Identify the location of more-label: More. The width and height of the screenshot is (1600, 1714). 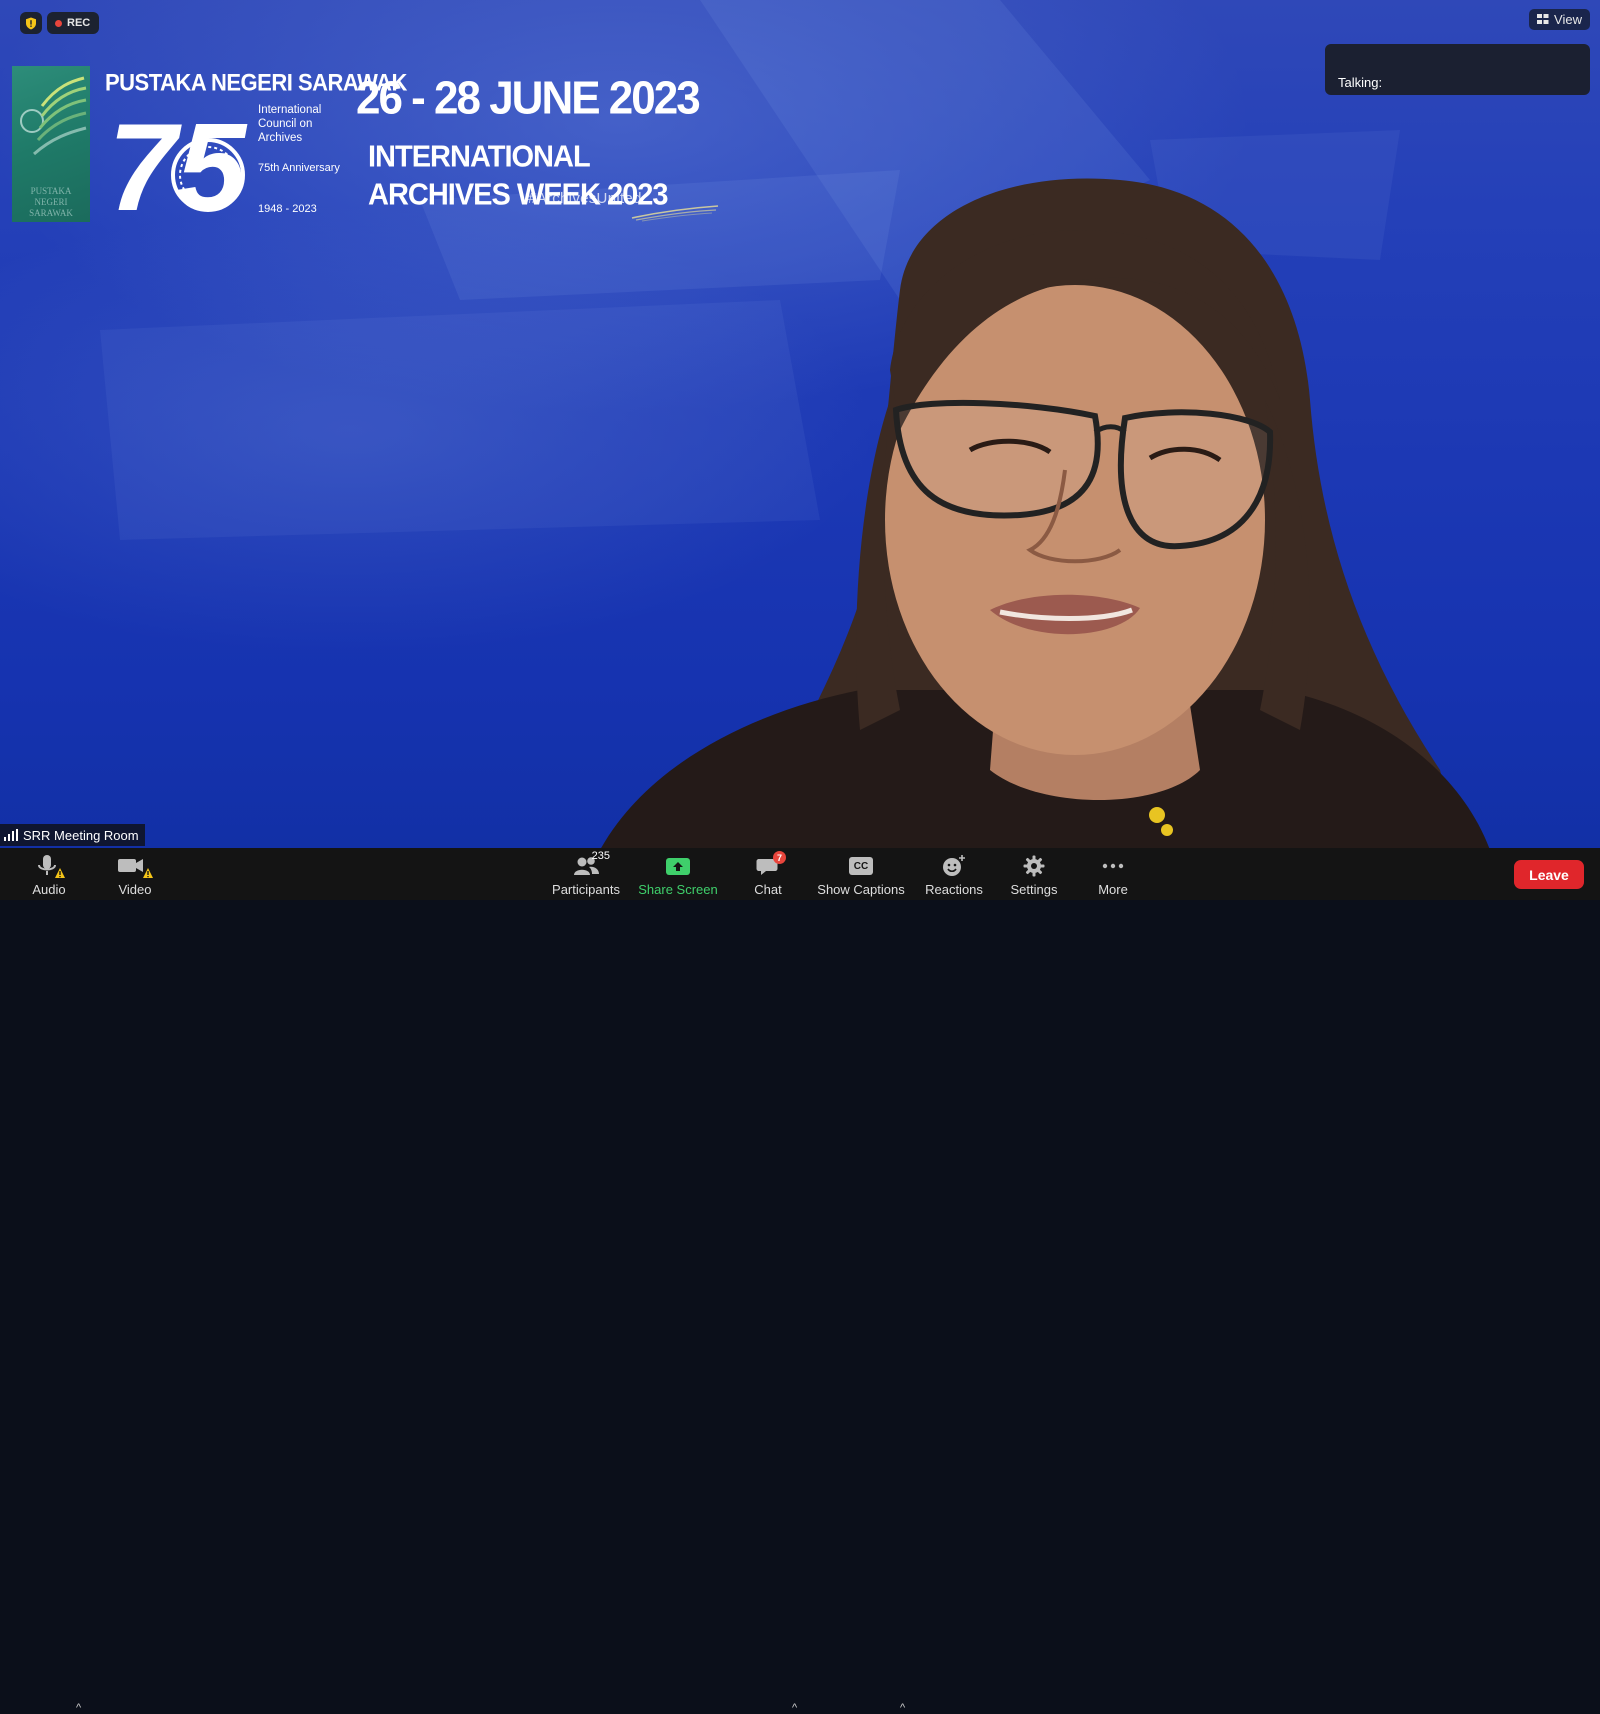
(1113, 889).